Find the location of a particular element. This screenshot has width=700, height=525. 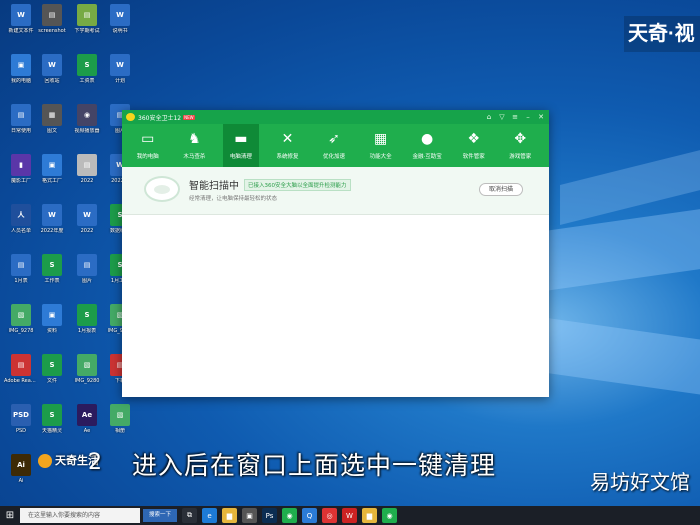

nav-item-label: 功能大全 is located at coordinates (380, 157).